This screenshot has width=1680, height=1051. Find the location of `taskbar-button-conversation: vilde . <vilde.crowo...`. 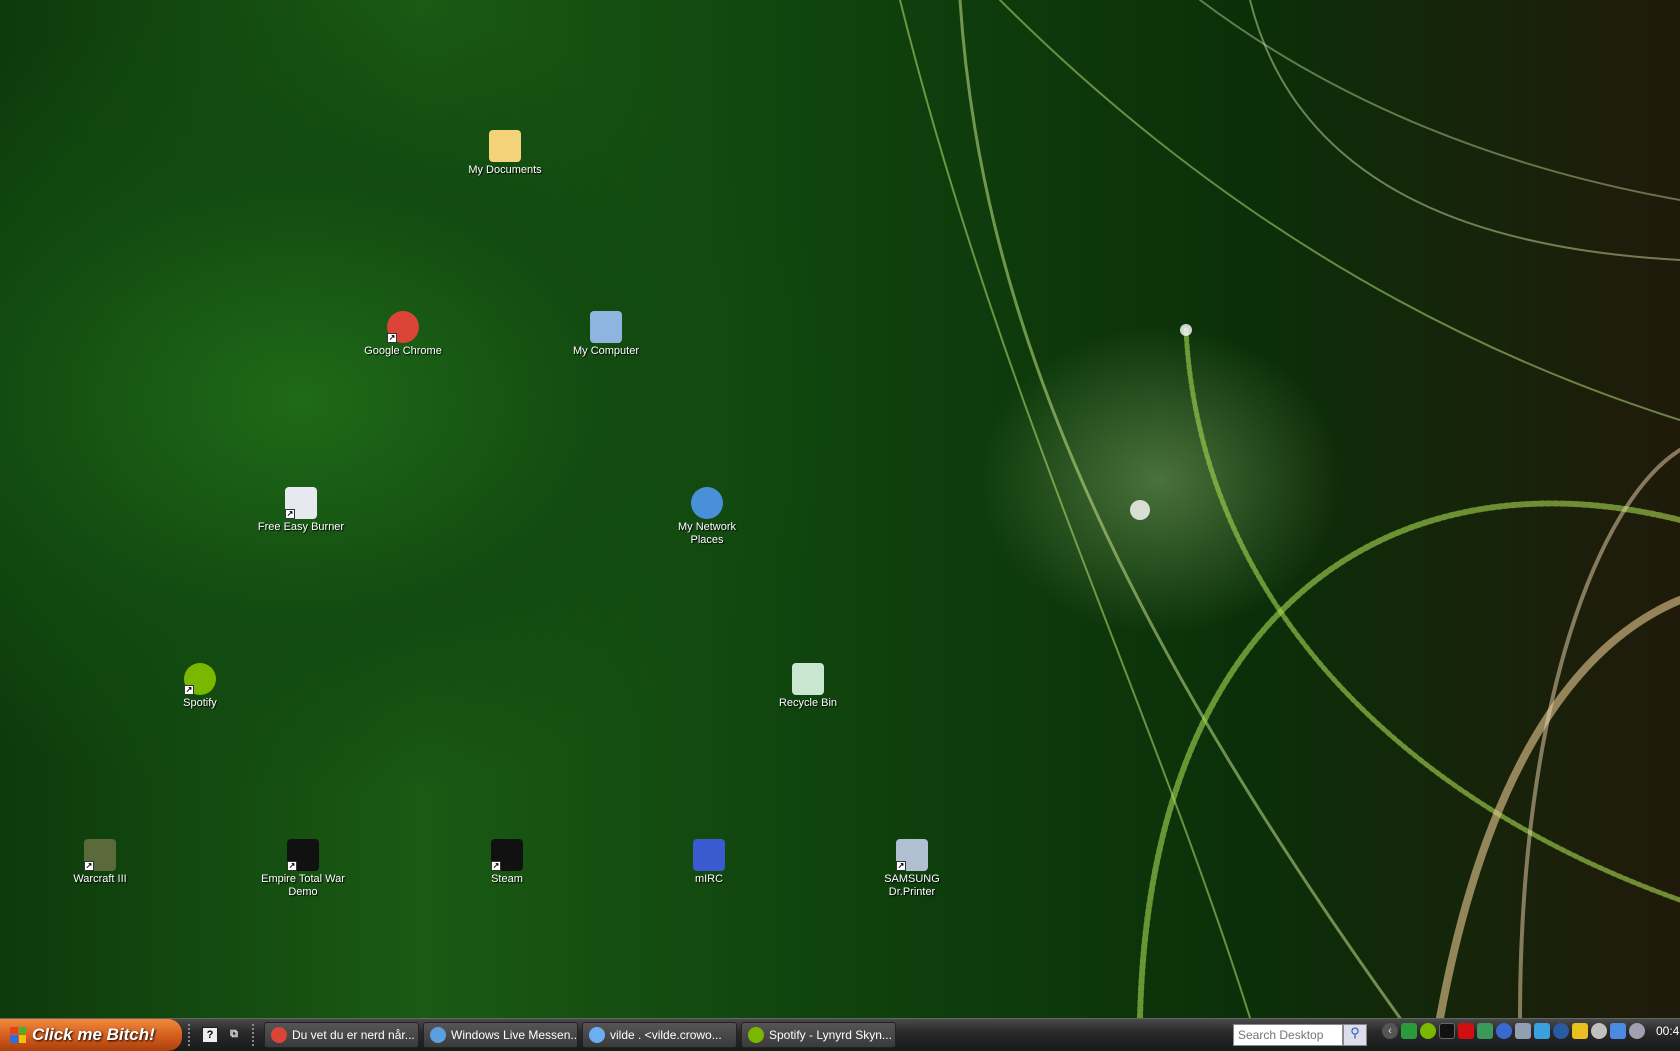

taskbar-button-conversation: vilde . <vilde.crowo... is located at coordinates (659, 1034).